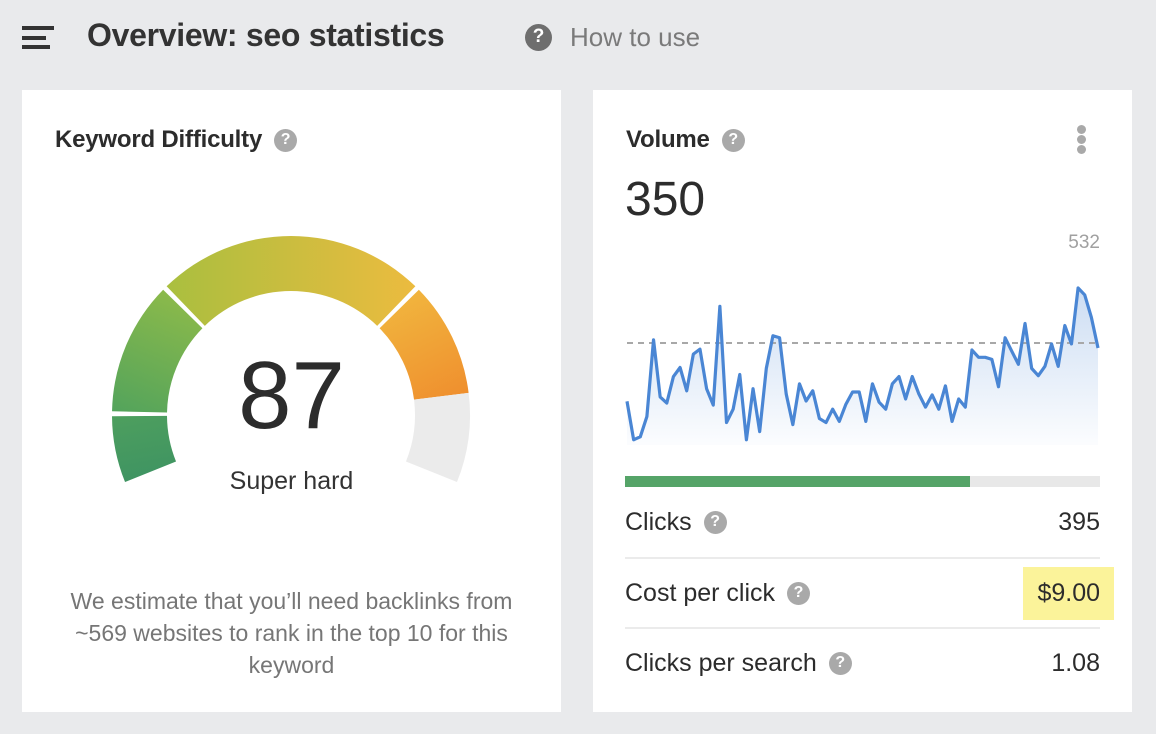 The width and height of the screenshot is (1156, 734). What do you see at coordinates (862, 522) in the screenshot?
I see `metric-row-clicks: Clicks ? 395` at bounding box center [862, 522].